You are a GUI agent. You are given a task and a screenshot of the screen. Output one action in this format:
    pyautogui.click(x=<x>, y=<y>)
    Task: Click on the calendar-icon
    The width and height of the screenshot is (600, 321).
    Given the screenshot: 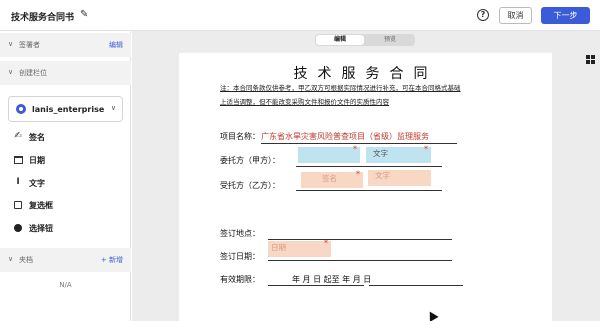 What is the action you would take?
    pyautogui.click(x=18, y=160)
    